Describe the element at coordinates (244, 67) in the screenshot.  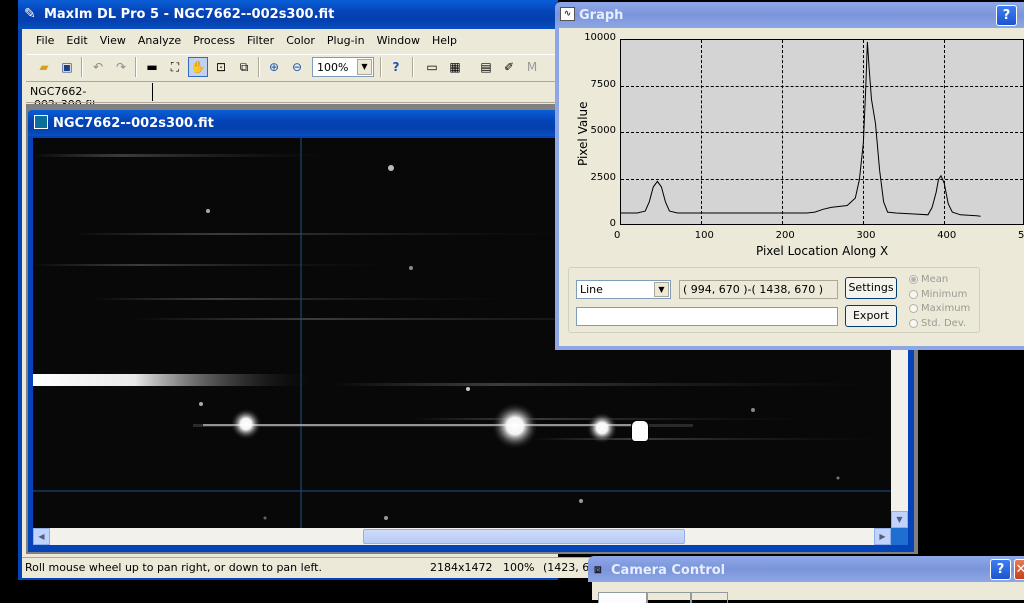
I see `properties-icon: ⧉` at that location.